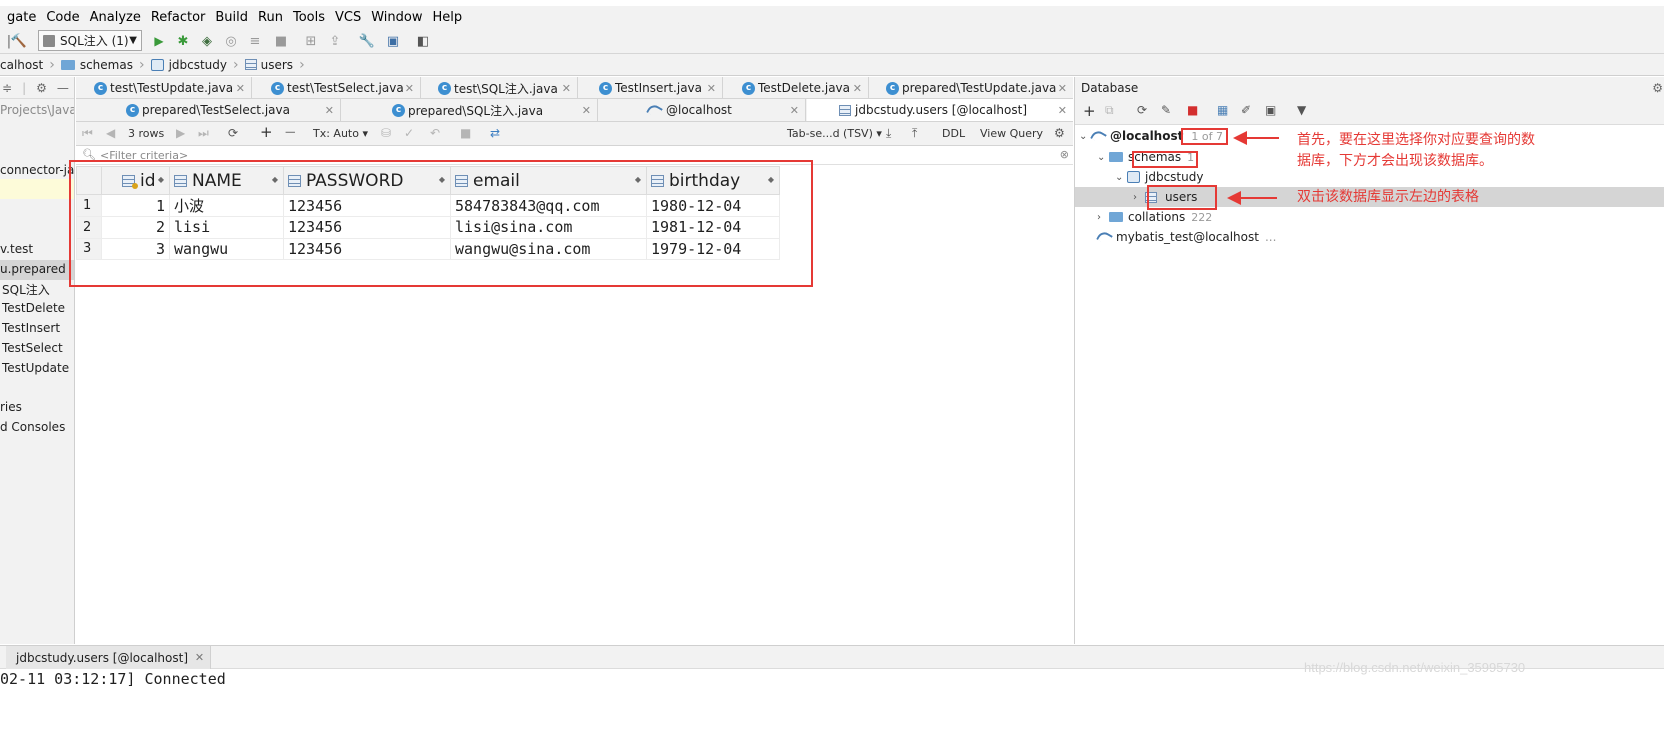 Image resolution: width=1664 pixels, height=730 pixels. What do you see at coordinates (115, 17) in the screenshot?
I see `menu-analyze: Analyze` at bounding box center [115, 17].